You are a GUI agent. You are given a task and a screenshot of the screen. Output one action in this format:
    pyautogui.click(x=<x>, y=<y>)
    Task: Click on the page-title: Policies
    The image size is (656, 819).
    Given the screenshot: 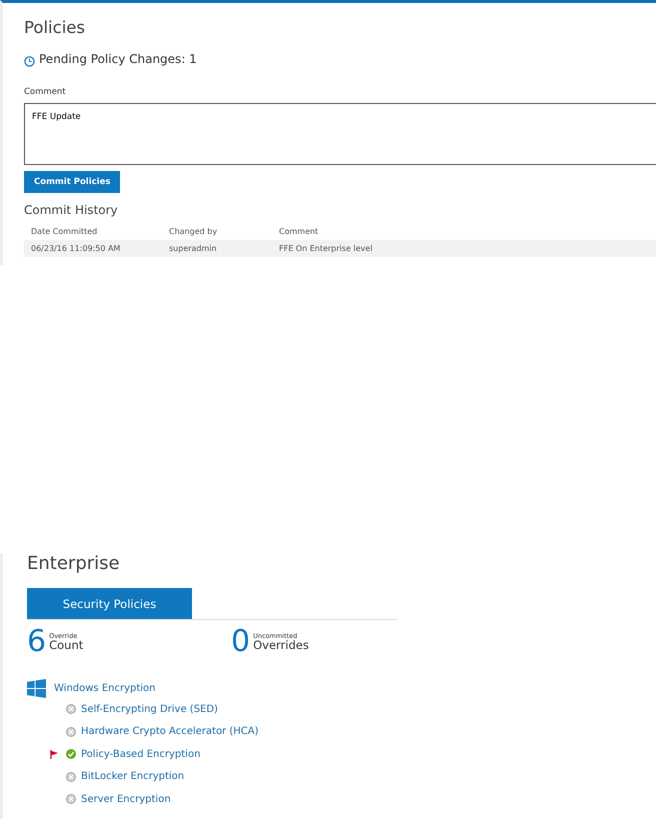 What is the action you would take?
    pyautogui.click(x=55, y=27)
    